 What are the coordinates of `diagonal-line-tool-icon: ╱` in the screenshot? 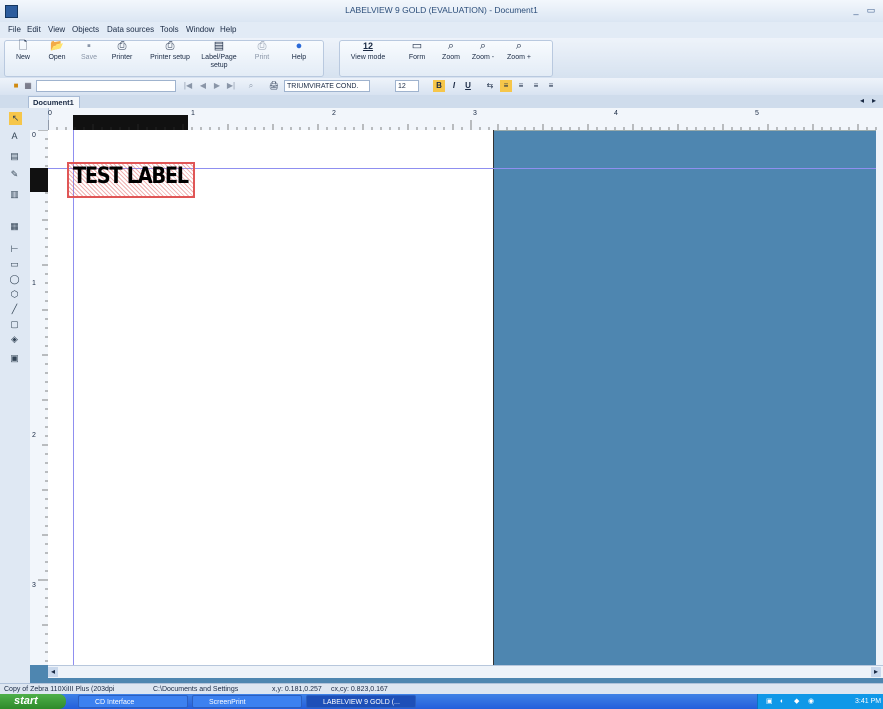 It's located at (14, 309).